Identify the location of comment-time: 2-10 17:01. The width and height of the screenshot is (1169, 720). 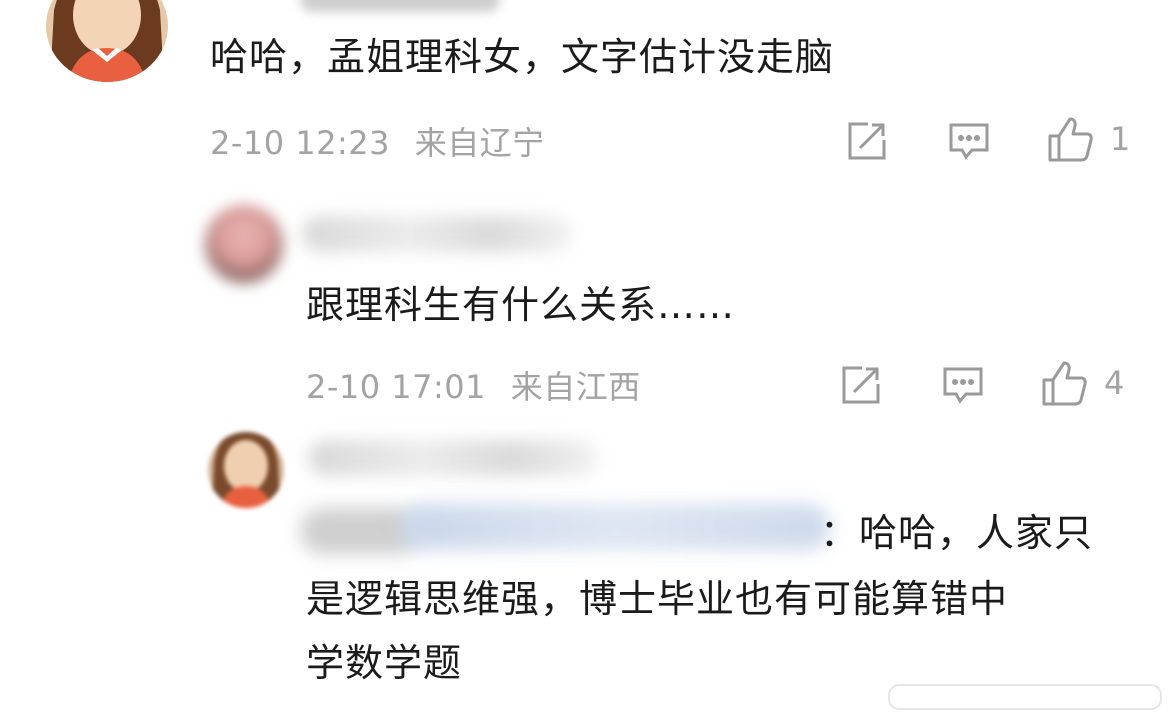
(396, 387).